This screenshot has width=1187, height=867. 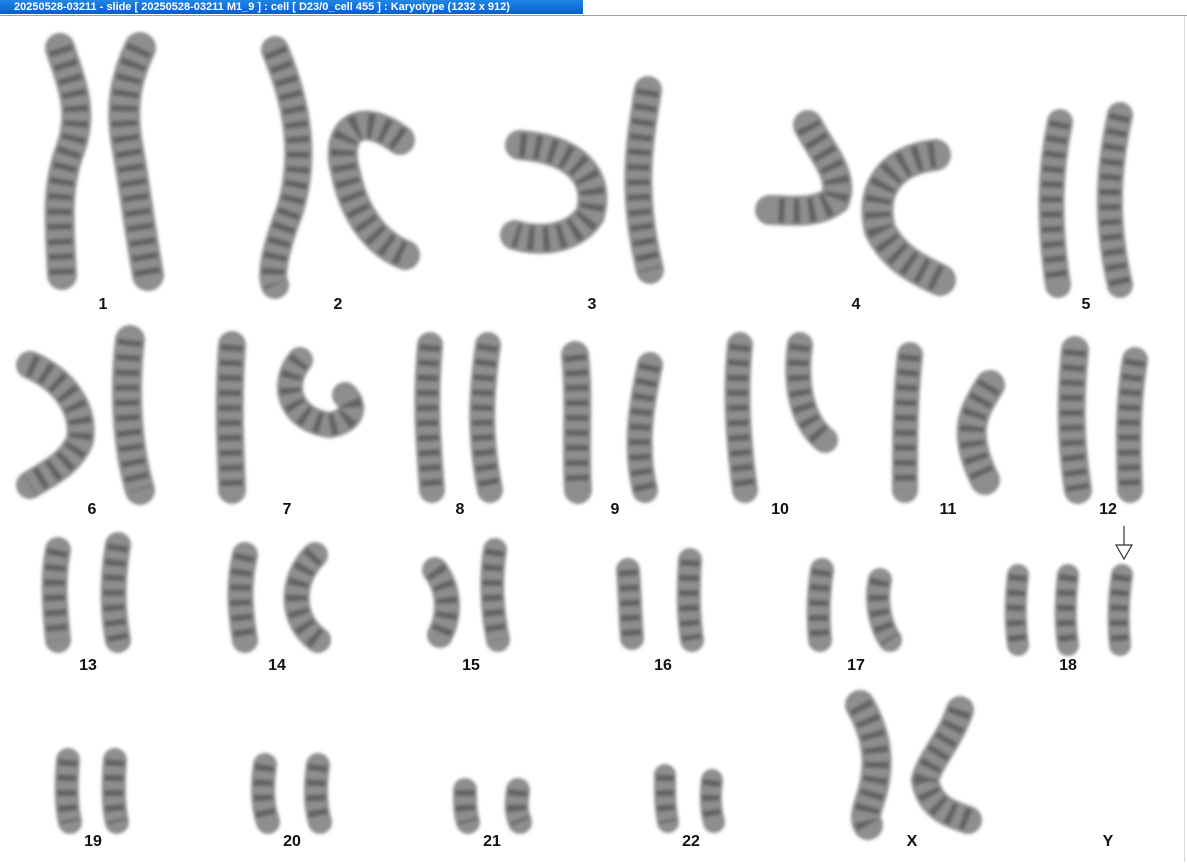 I want to click on down-arrow-icon, so click(x=1124, y=543).